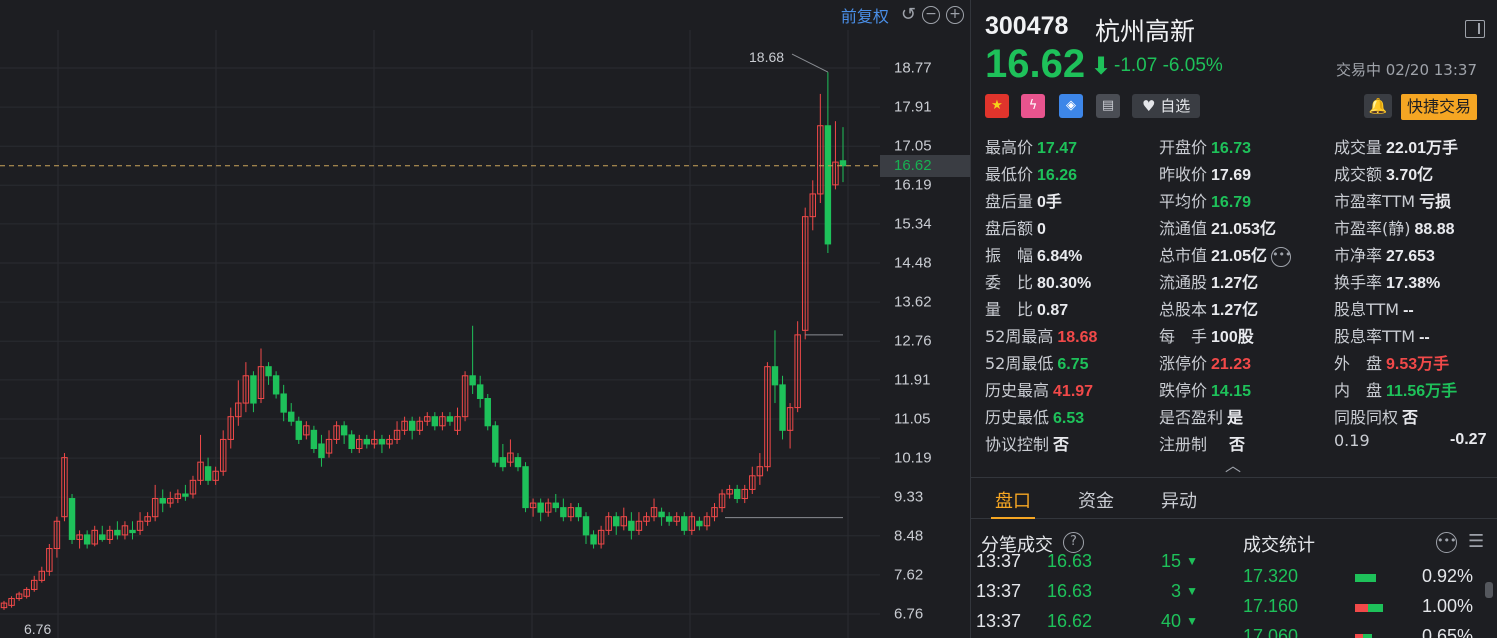  Describe the element at coordinates (1027, 26) in the screenshot. I see `stock-code: 300478` at that location.